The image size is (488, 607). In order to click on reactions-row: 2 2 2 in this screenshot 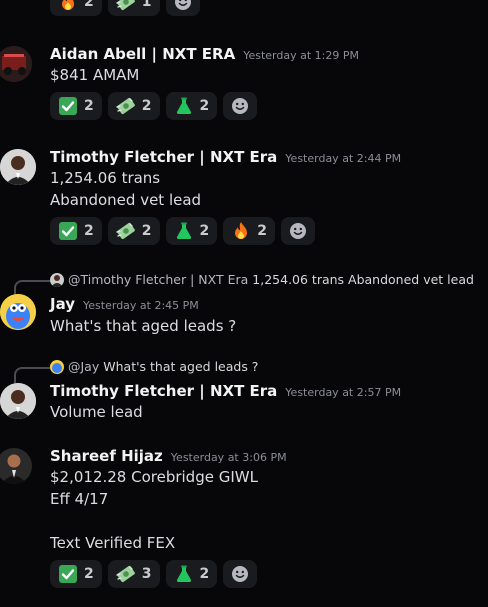, I will do `click(154, 106)`.